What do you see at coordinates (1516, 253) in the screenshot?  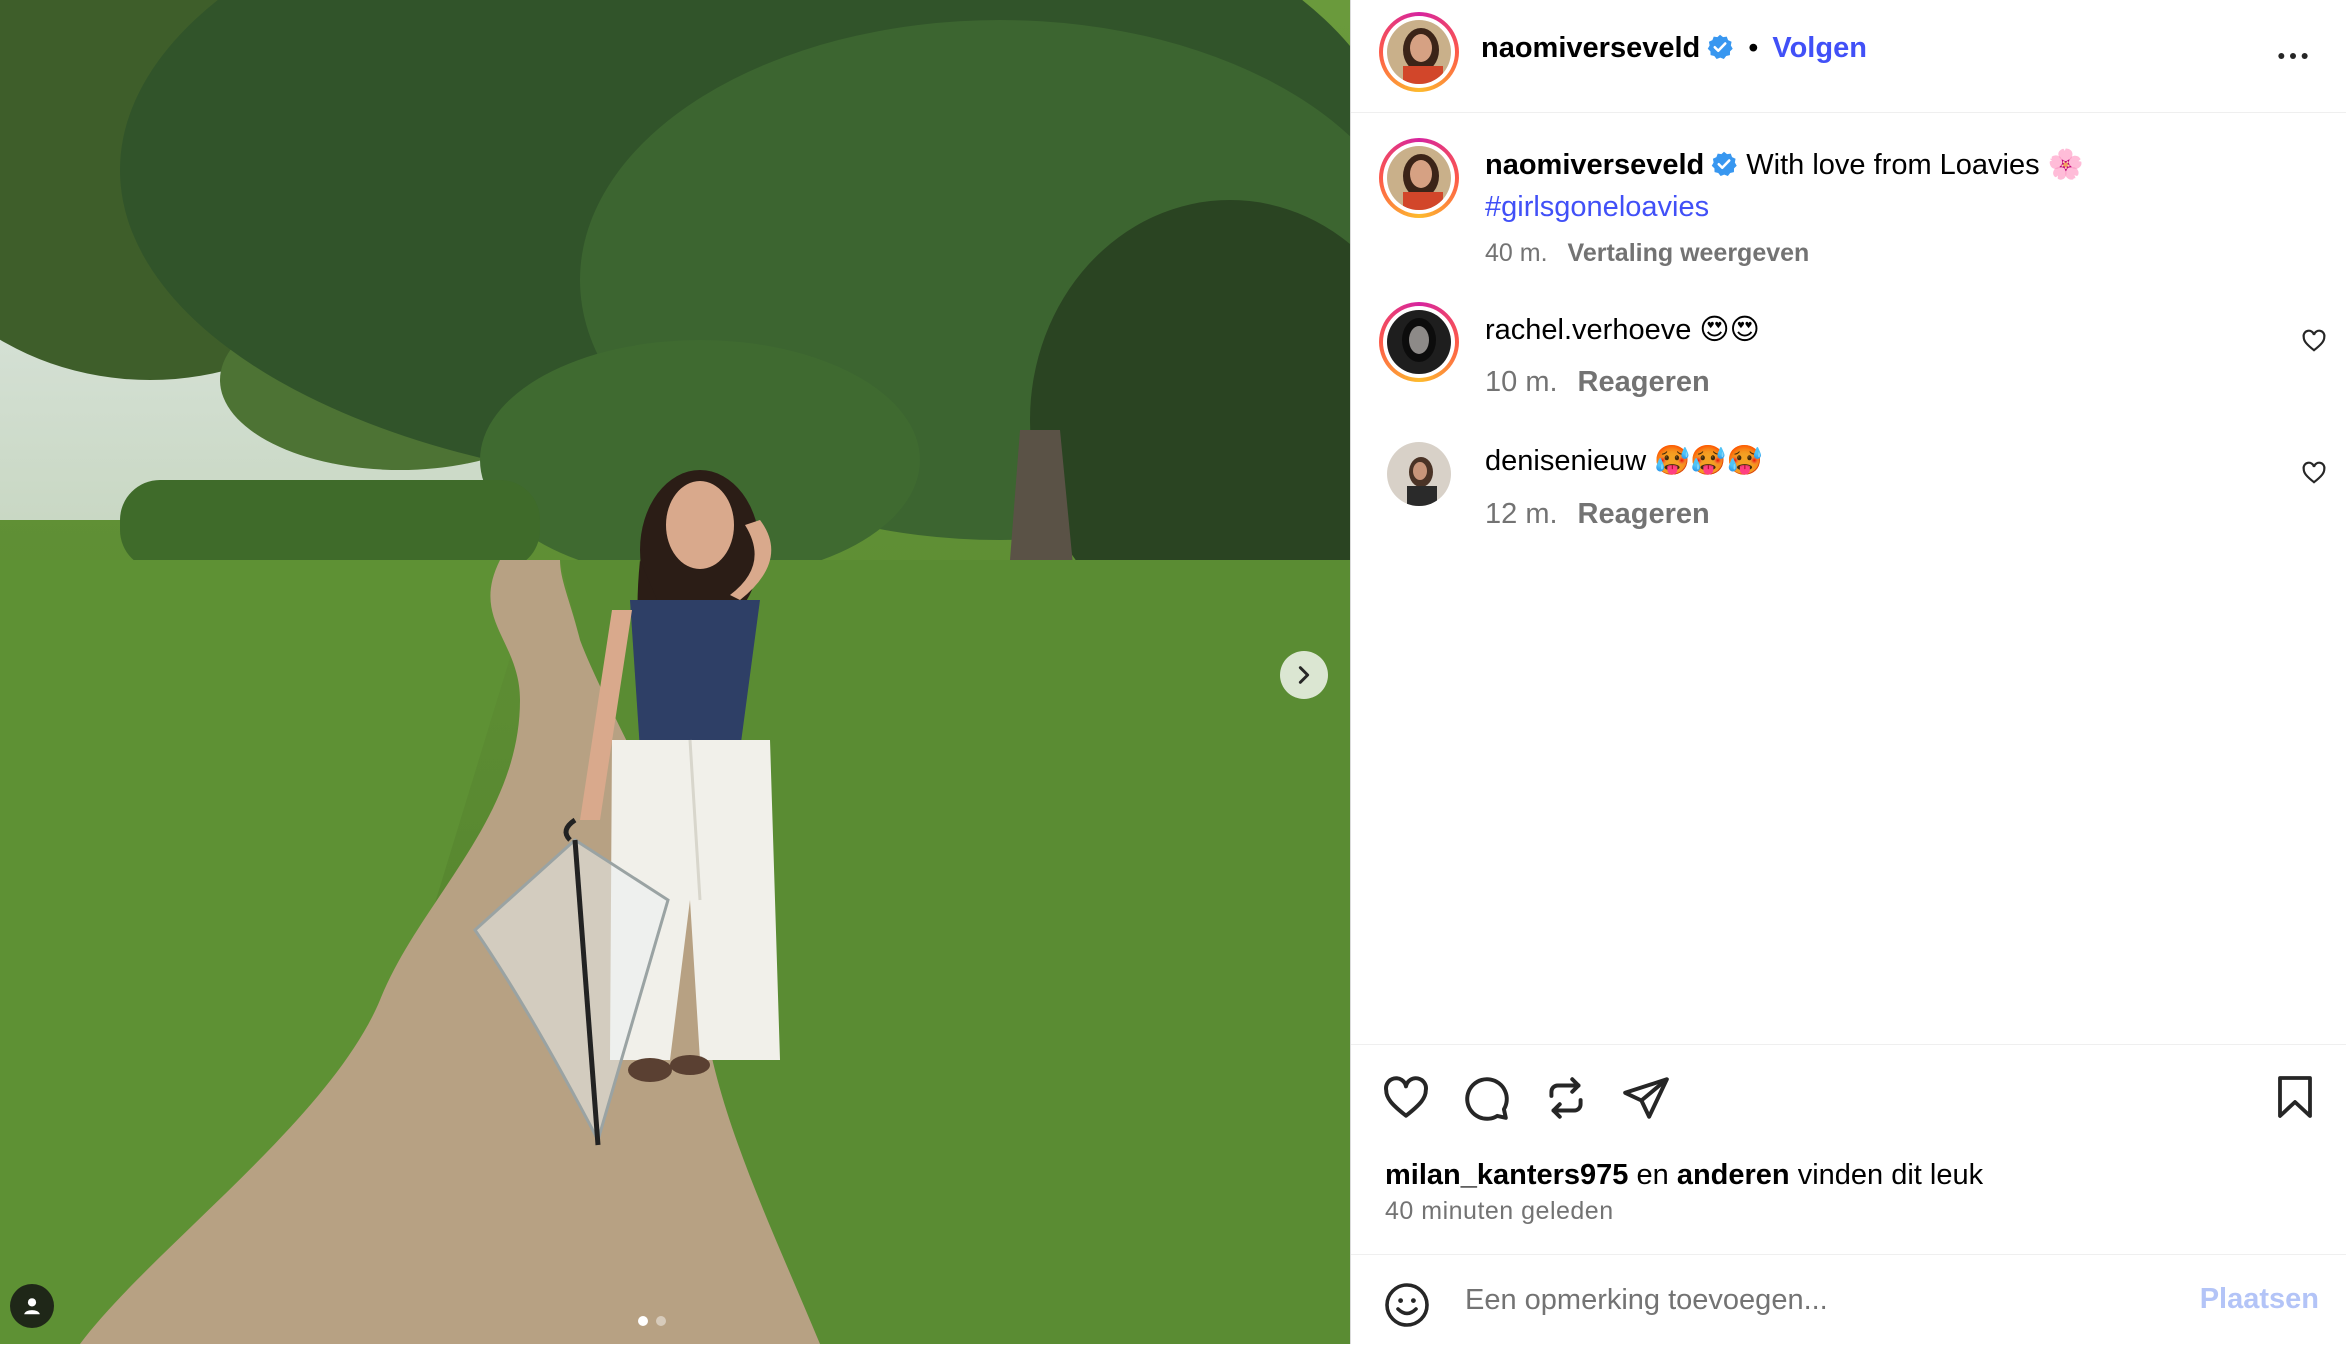 I see `caption-time: 40 m.` at bounding box center [1516, 253].